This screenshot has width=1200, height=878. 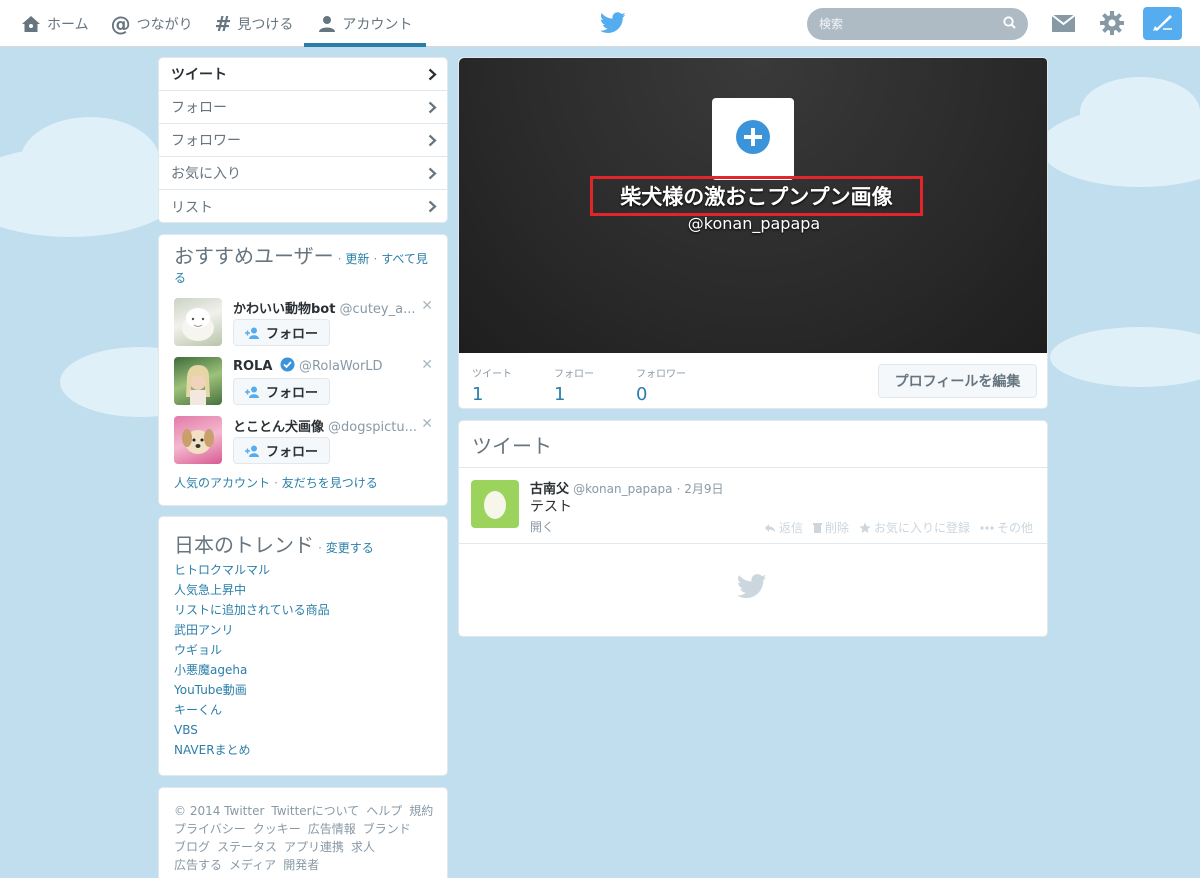 I want to click on add-profile-photo-button, so click(x=753, y=139).